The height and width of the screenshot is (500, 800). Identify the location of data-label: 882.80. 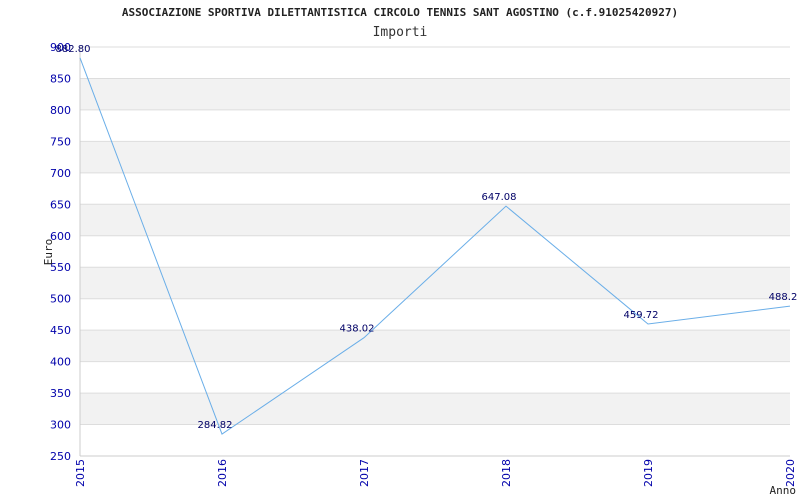
(73, 49).